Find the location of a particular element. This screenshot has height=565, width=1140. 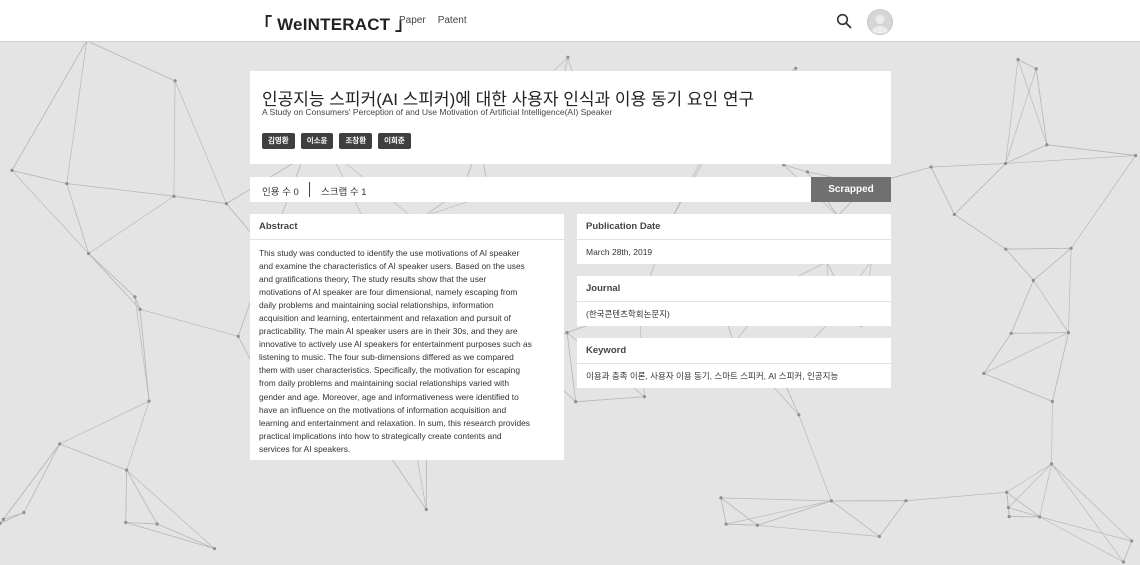

journal-heading: Journal is located at coordinates (734, 289).